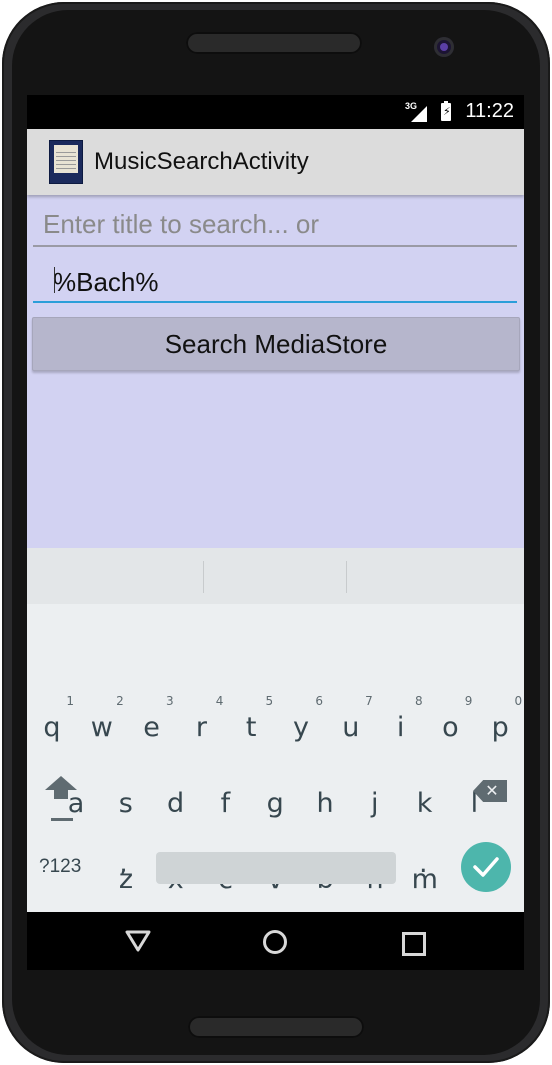 This screenshot has height=1065, width=552. I want to click on key-label: t, so click(251, 727).